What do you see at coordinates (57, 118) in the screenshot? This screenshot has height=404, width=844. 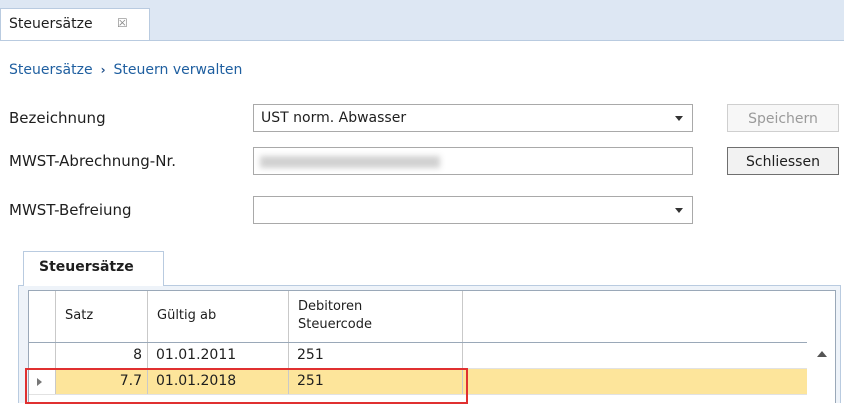 I see `bezeichnung-label: Bezeichnung` at bounding box center [57, 118].